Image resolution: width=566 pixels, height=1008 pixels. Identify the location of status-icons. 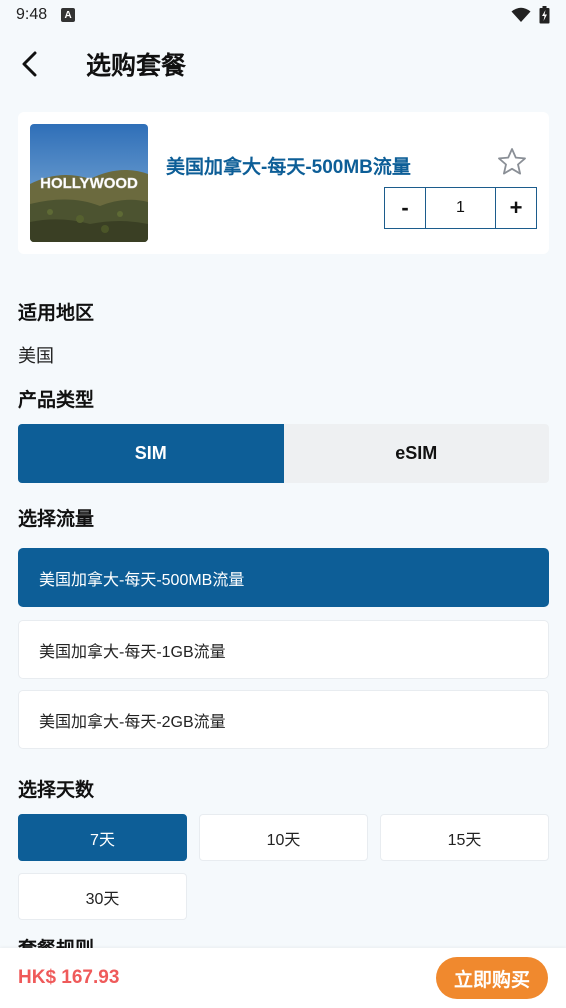
(530, 15).